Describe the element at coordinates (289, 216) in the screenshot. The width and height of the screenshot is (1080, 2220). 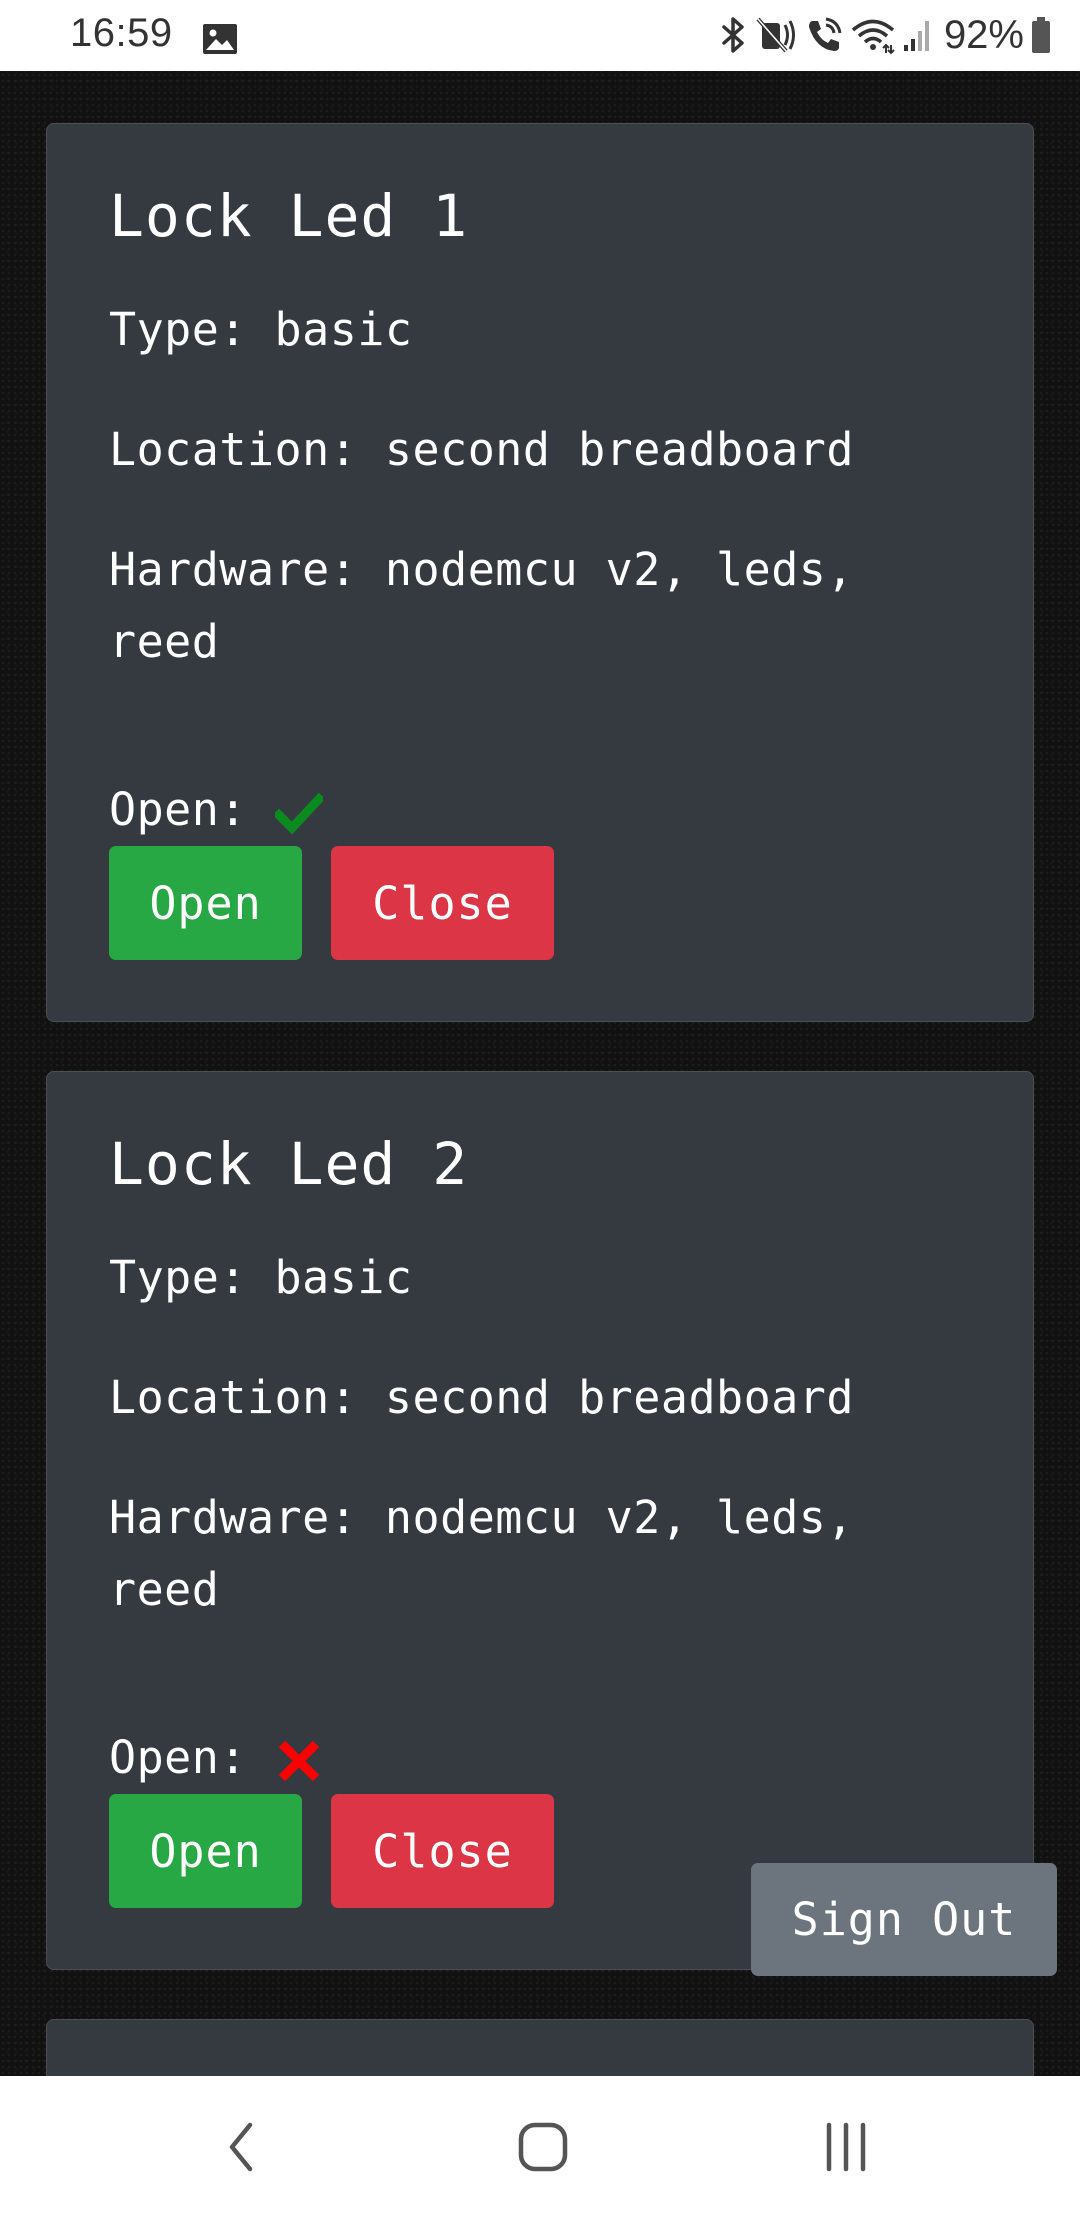
I see `device-title: Lock Led 1` at that location.